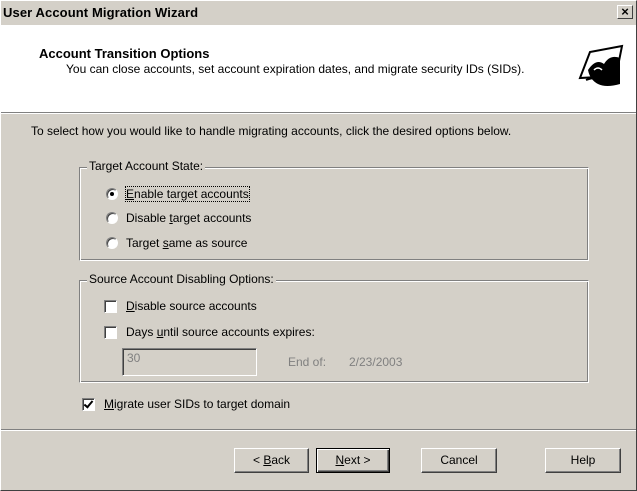 This screenshot has height=491, width=637. What do you see at coordinates (191, 306) in the screenshot?
I see `checkbox-label: Disable source accounts` at bounding box center [191, 306].